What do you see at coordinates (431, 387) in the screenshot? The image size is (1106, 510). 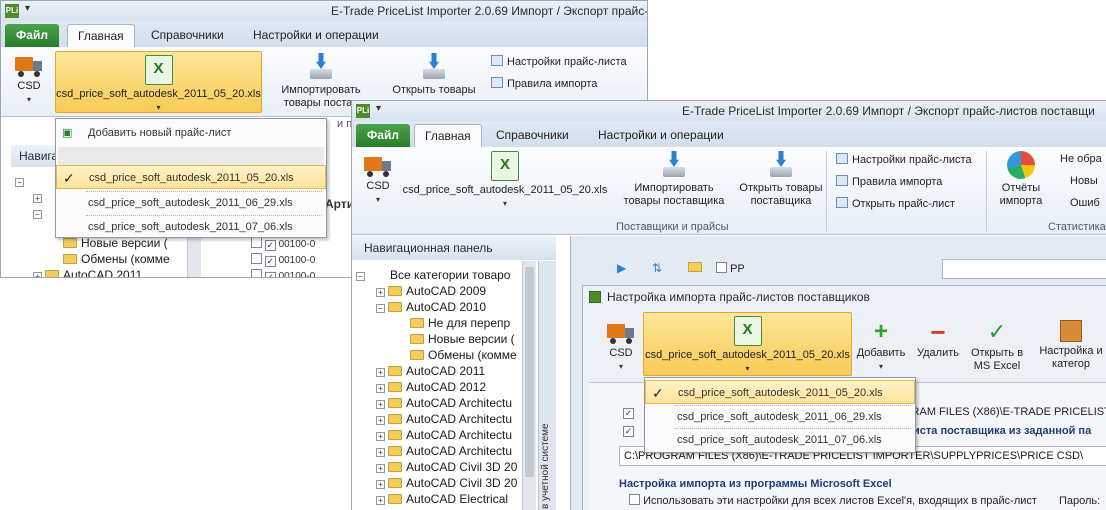 I see `tree-item: + AutoCAD 2012` at bounding box center [431, 387].